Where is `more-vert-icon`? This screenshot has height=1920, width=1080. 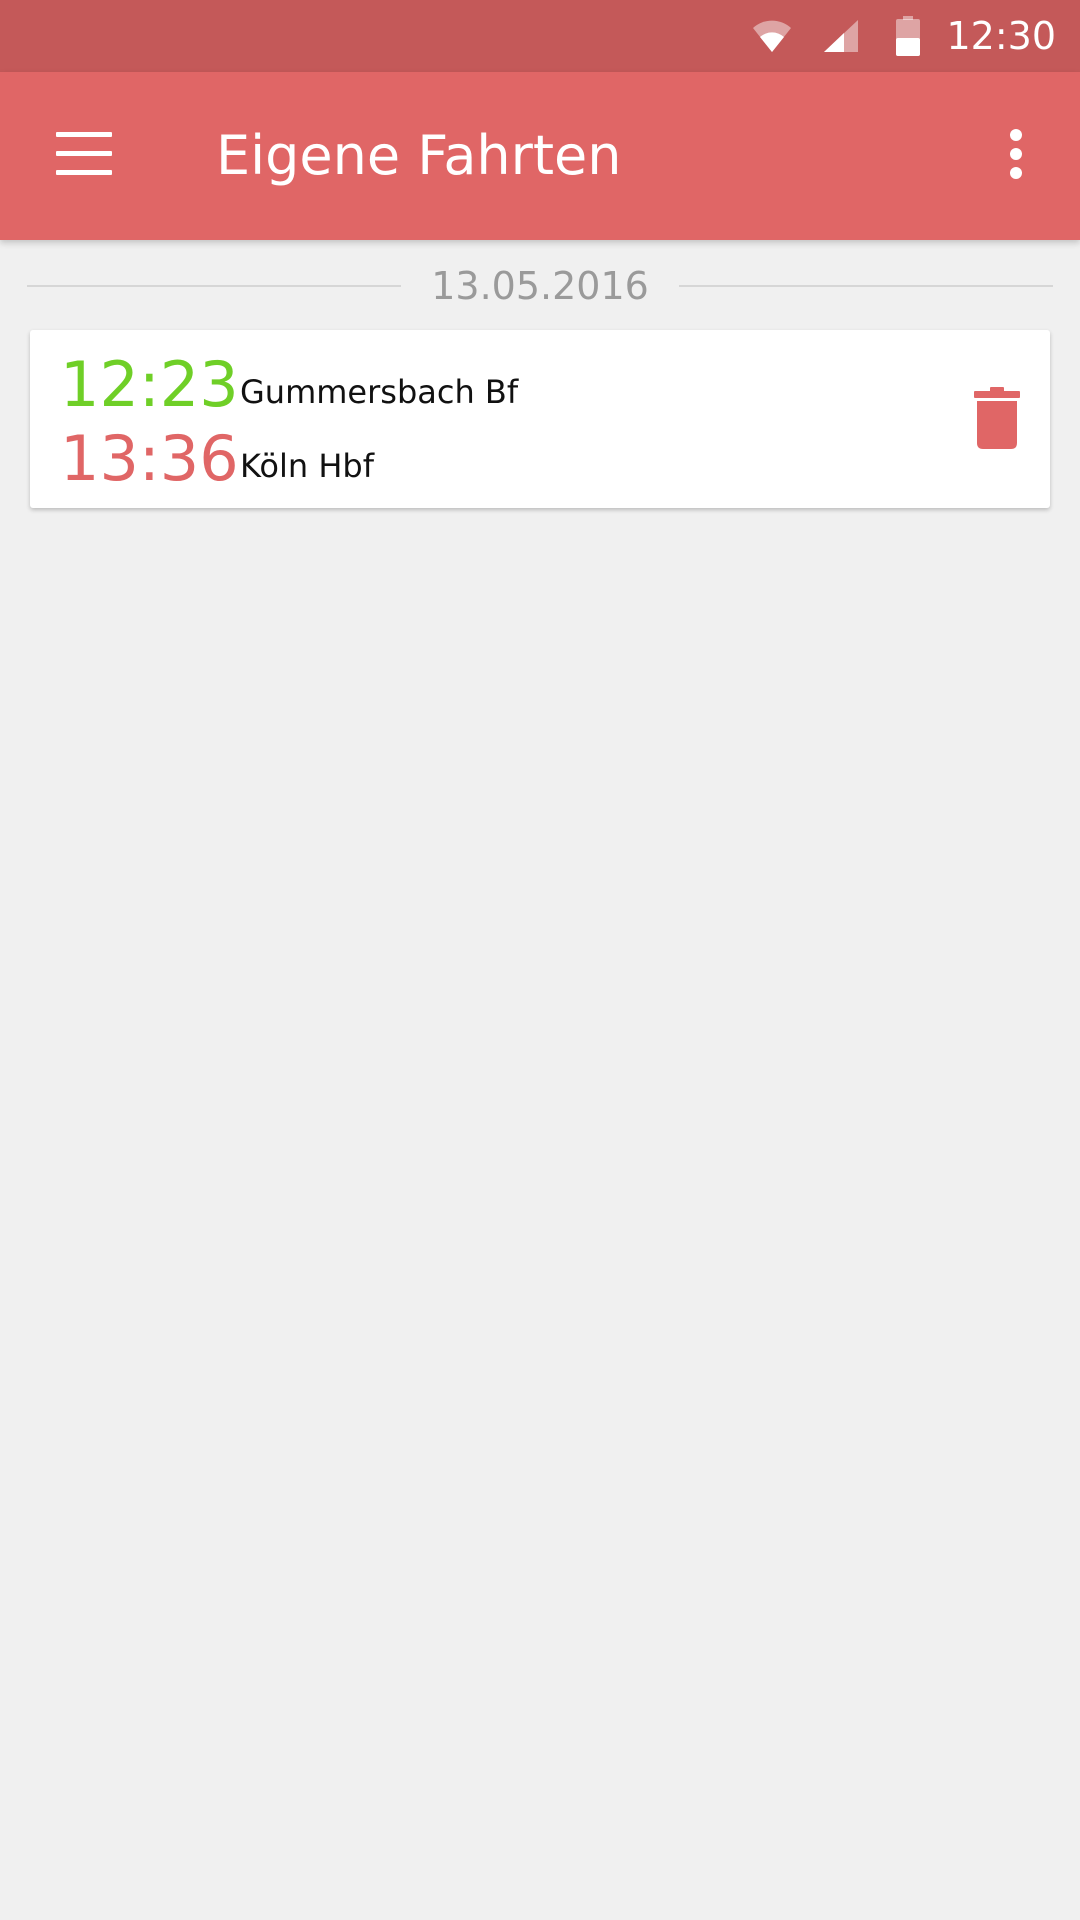 more-vert-icon is located at coordinates (1016, 156).